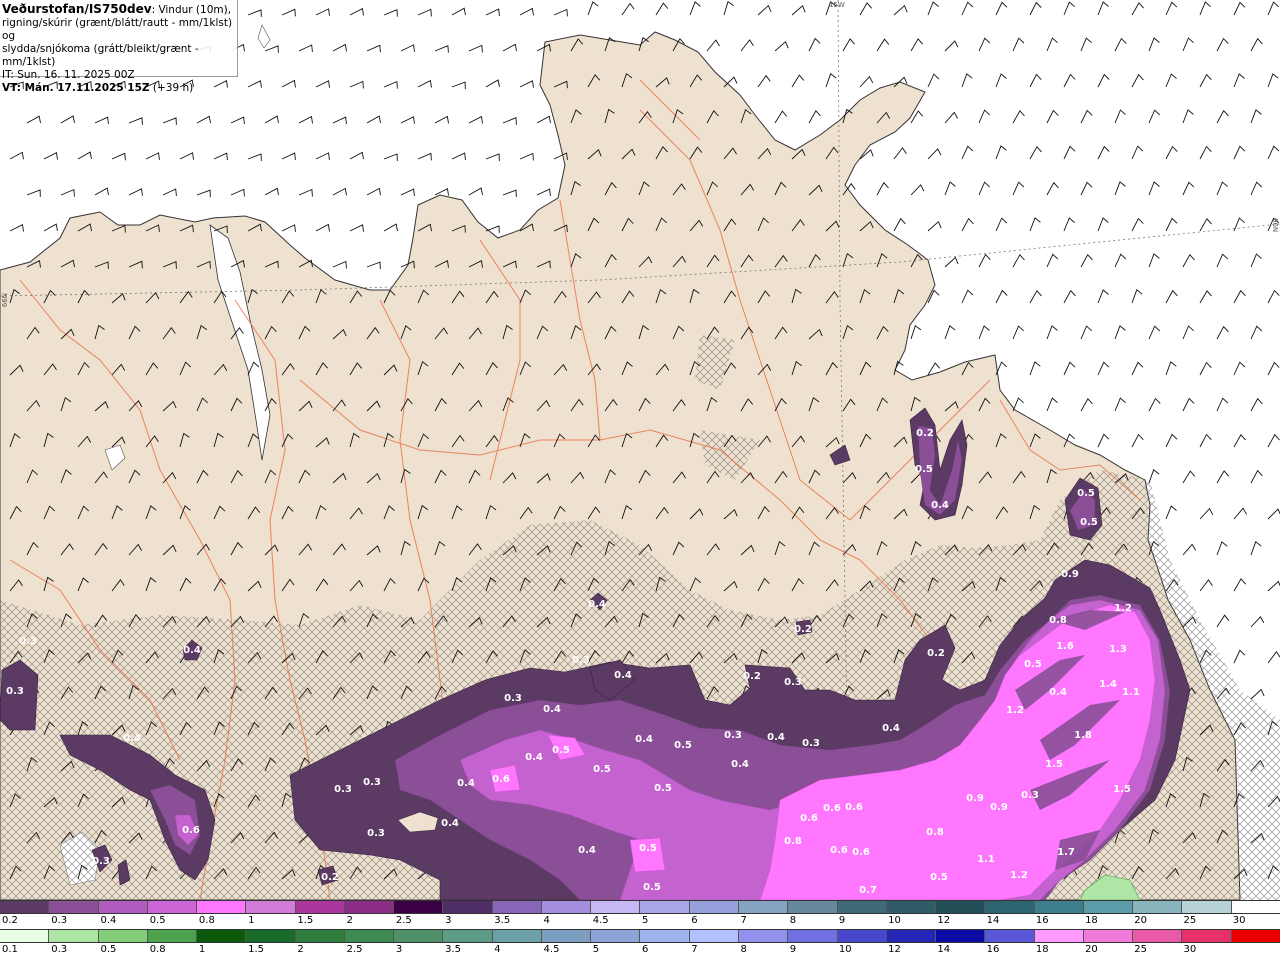 This screenshot has width=1280, height=958. What do you see at coordinates (206, 920) in the screenshot?
I see `legend-tick-label: 0.8` at bounding box center [206, 920].